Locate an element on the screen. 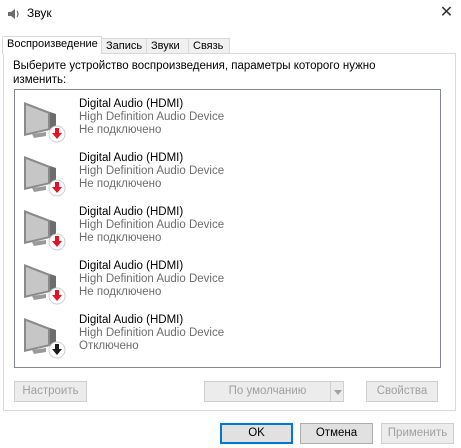 The image size is (461, 448). speaker-icon is located at coordinates (13, 14).